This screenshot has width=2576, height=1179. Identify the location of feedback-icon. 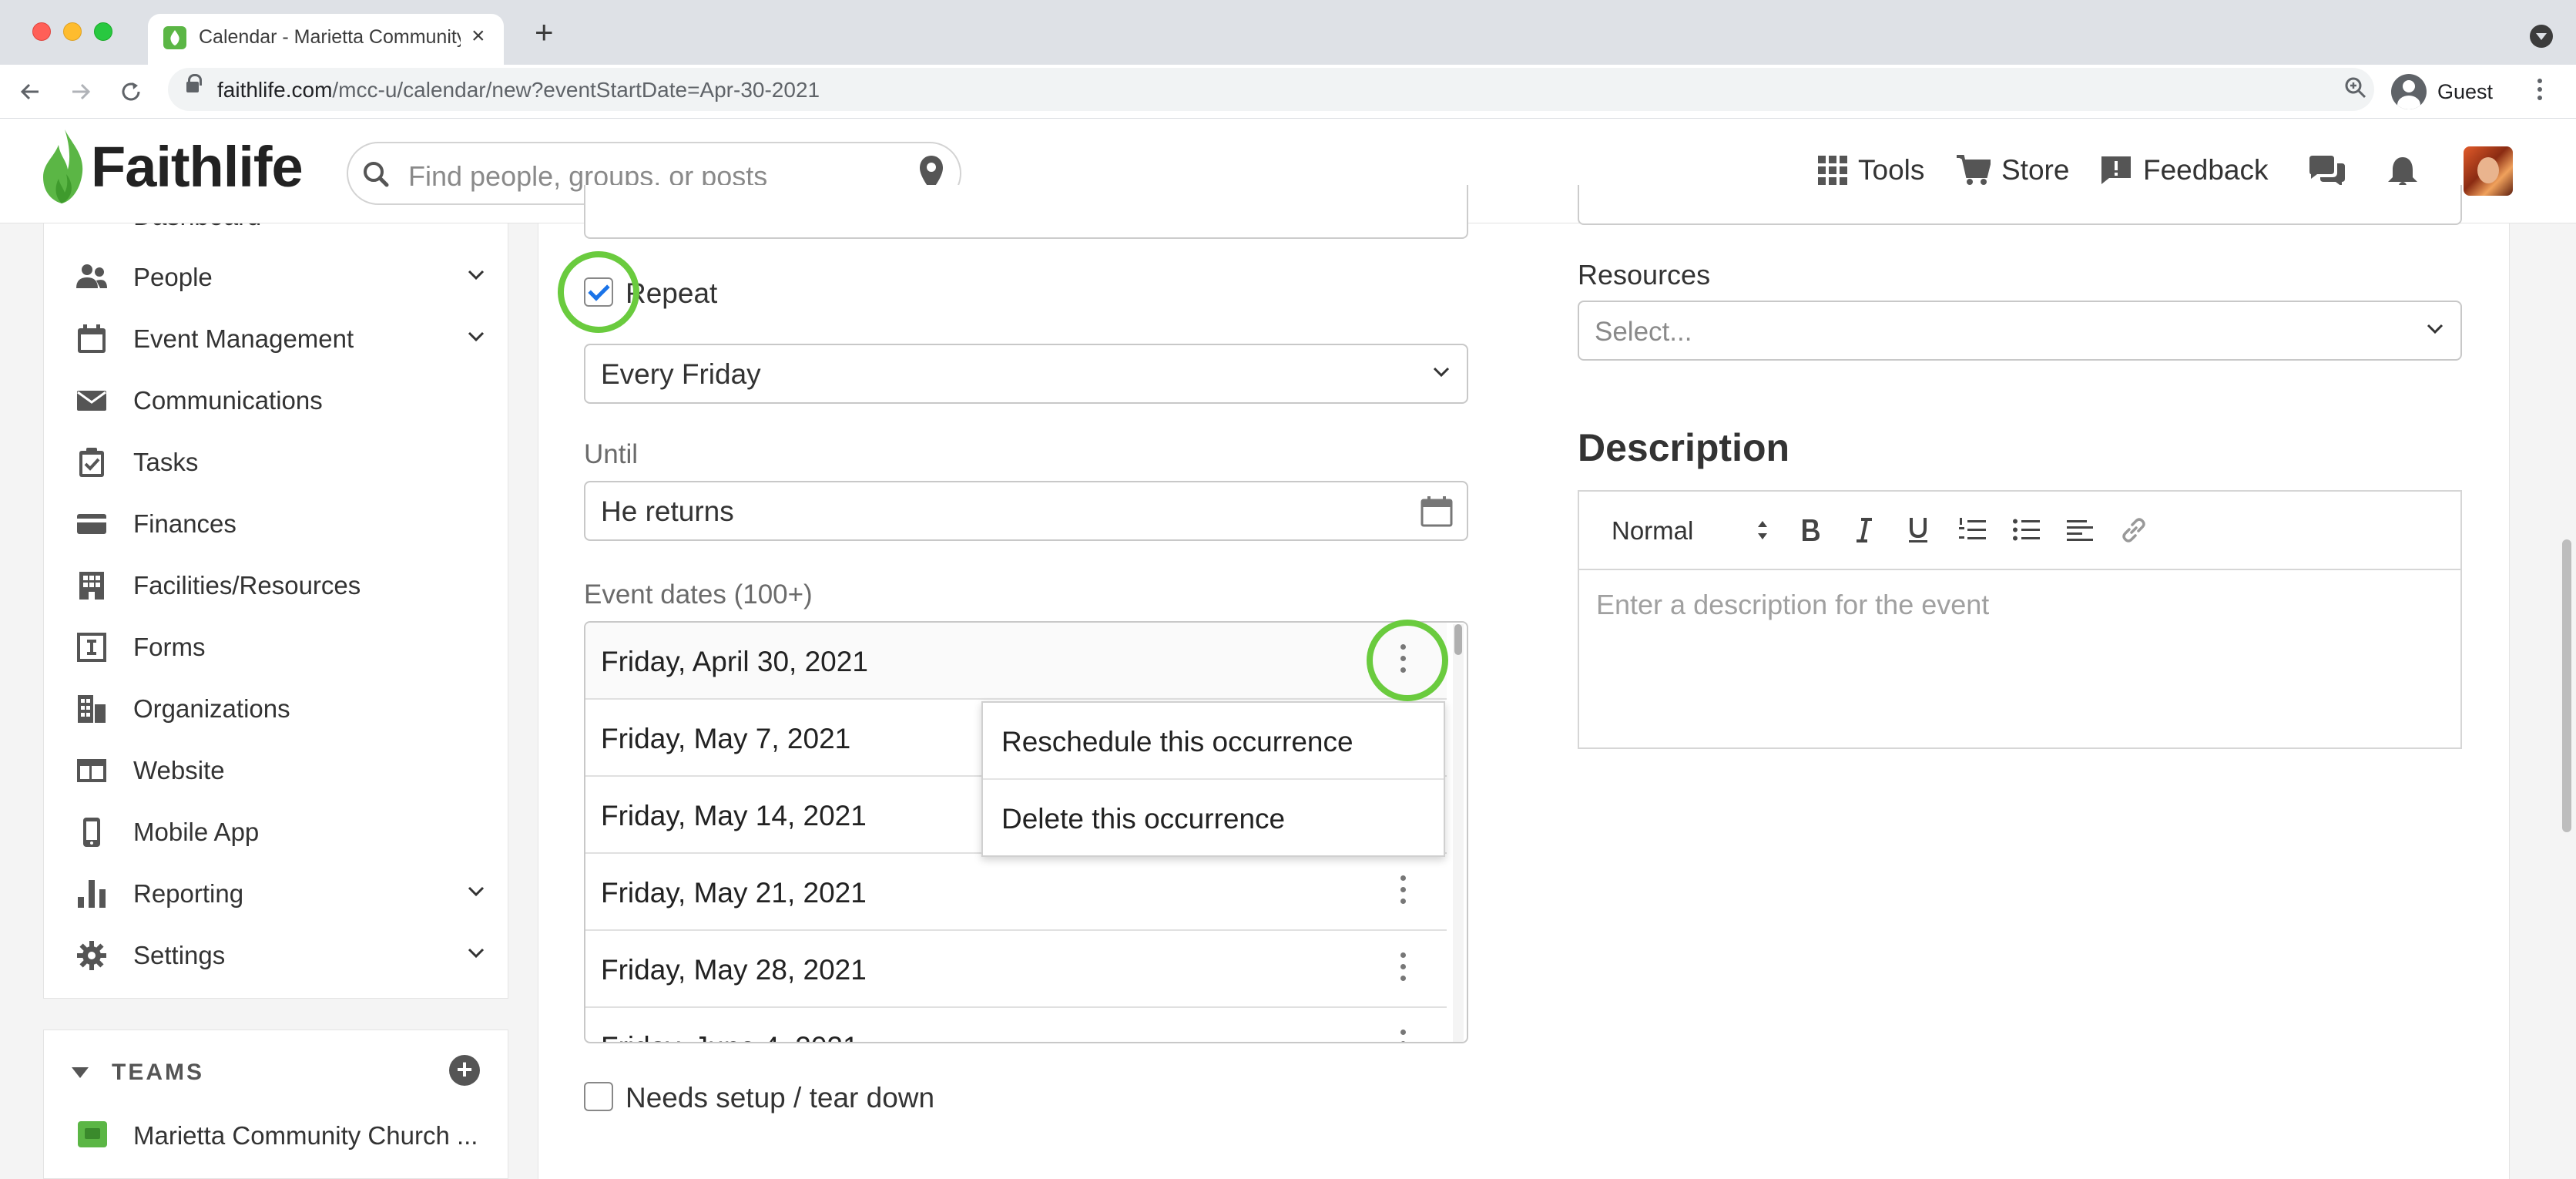
(2116, 170).